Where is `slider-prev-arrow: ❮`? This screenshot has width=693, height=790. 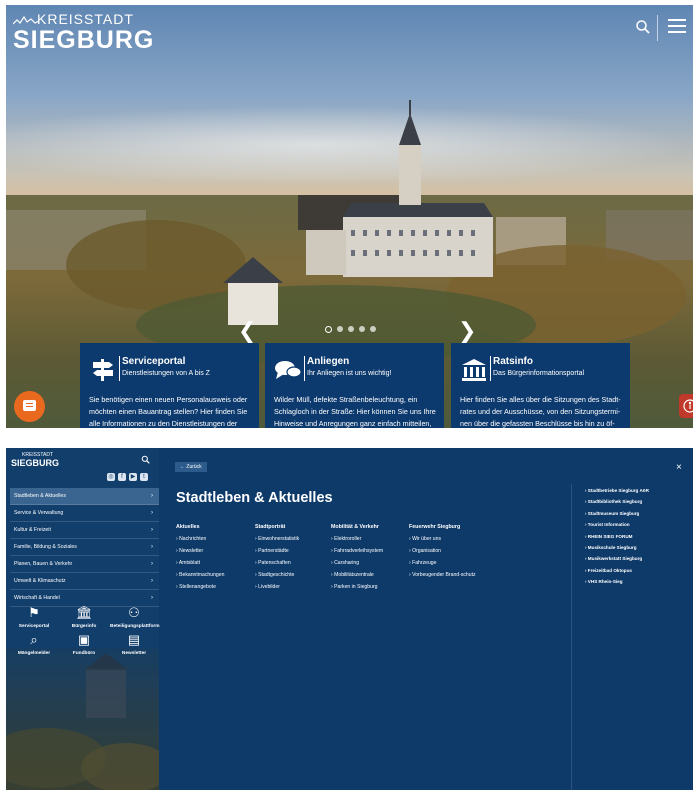
slider-prev-arrow: ❮ is located at coordinates (247, 331).